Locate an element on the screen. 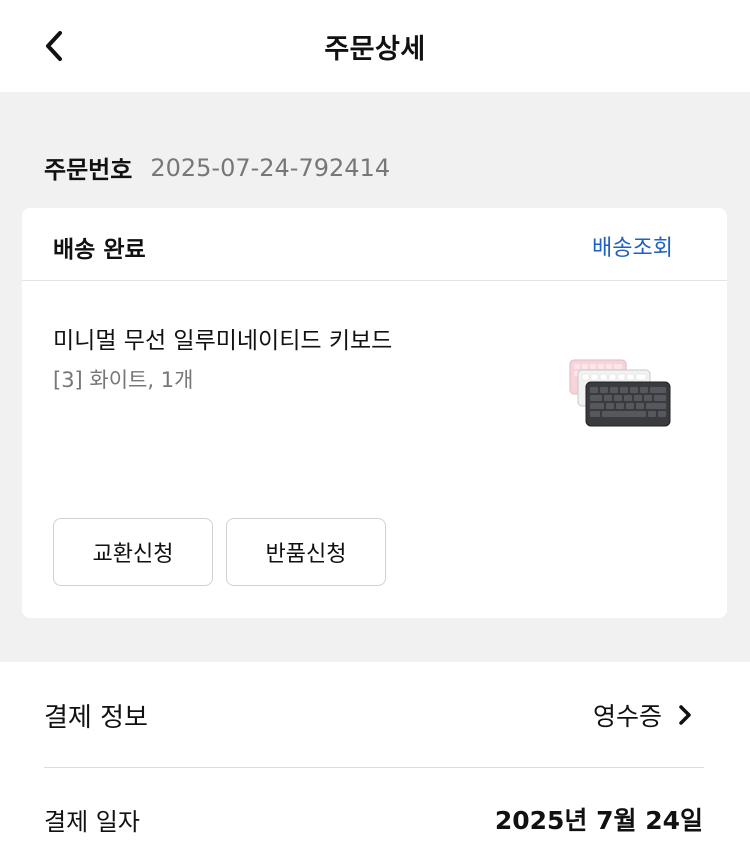 The width and height of the screenshot is (750, 858). order-number-label: 주문번호 is located at coordinates (88, 170).